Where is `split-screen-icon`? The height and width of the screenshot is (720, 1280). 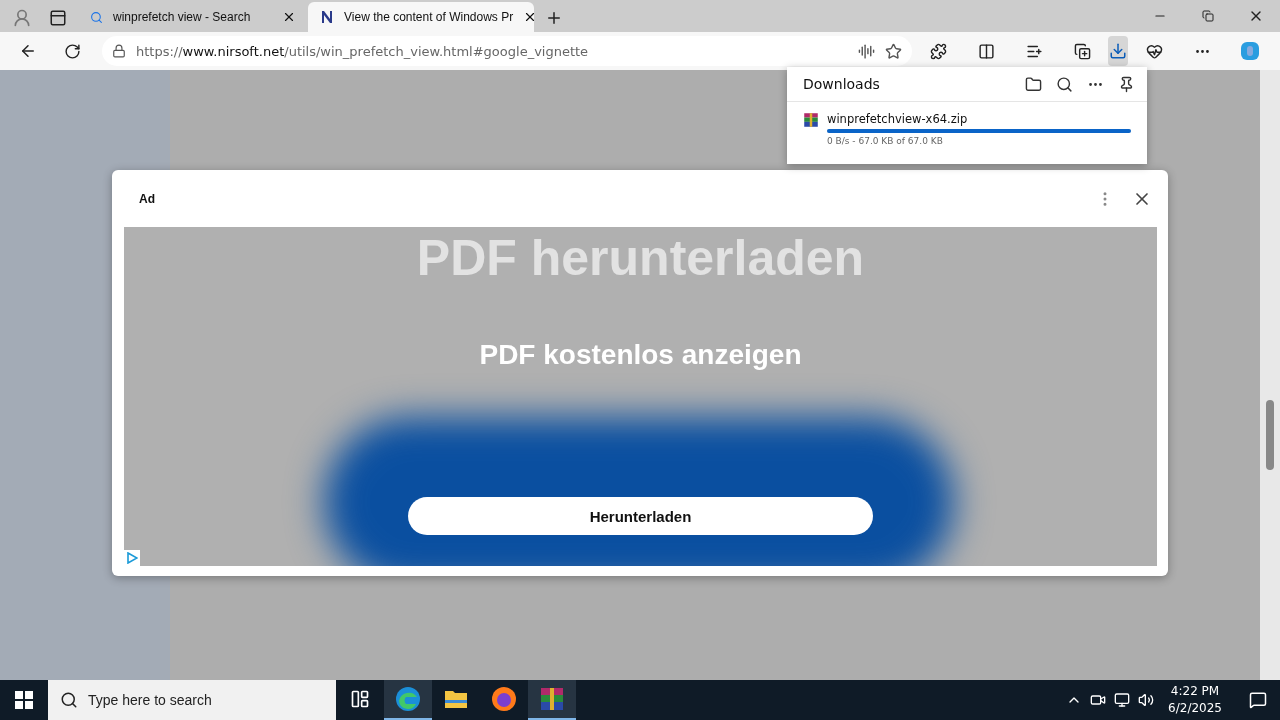
split-screen-icon is located at coordinates (986, 51).